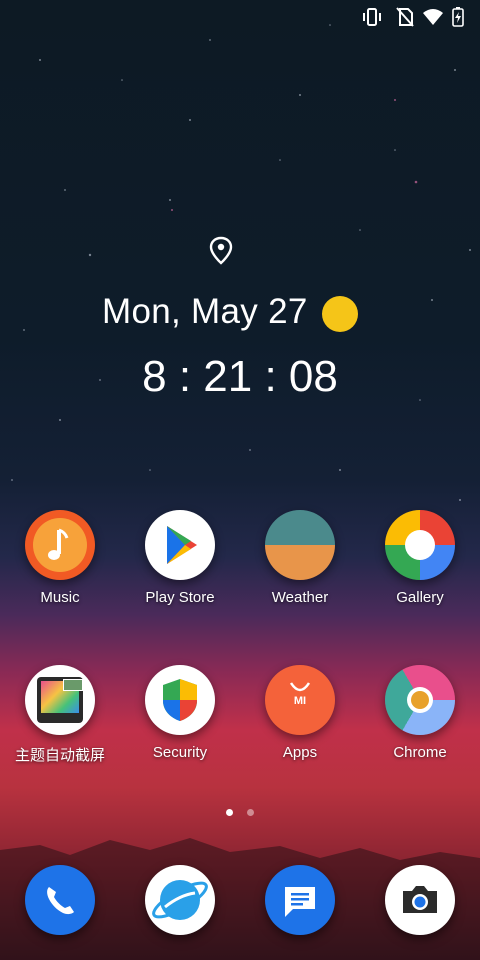 This screenshot has height=960, width=480. I want to click on mi-apps-icon: MI, so click(300, 700).